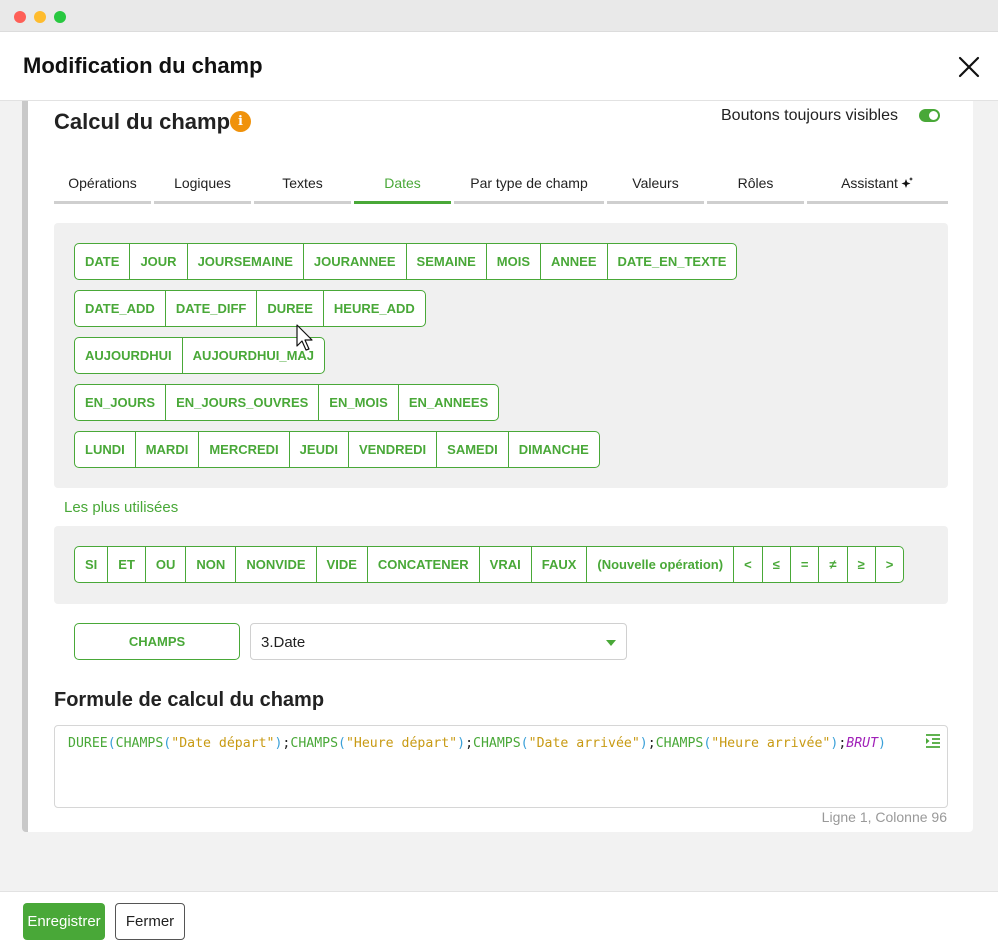 Image resolution: width=998 pixels, height=950 pixels. Describe the element at coordinates (933, 741) in the screenshot. I see `indent-icon` at that location.